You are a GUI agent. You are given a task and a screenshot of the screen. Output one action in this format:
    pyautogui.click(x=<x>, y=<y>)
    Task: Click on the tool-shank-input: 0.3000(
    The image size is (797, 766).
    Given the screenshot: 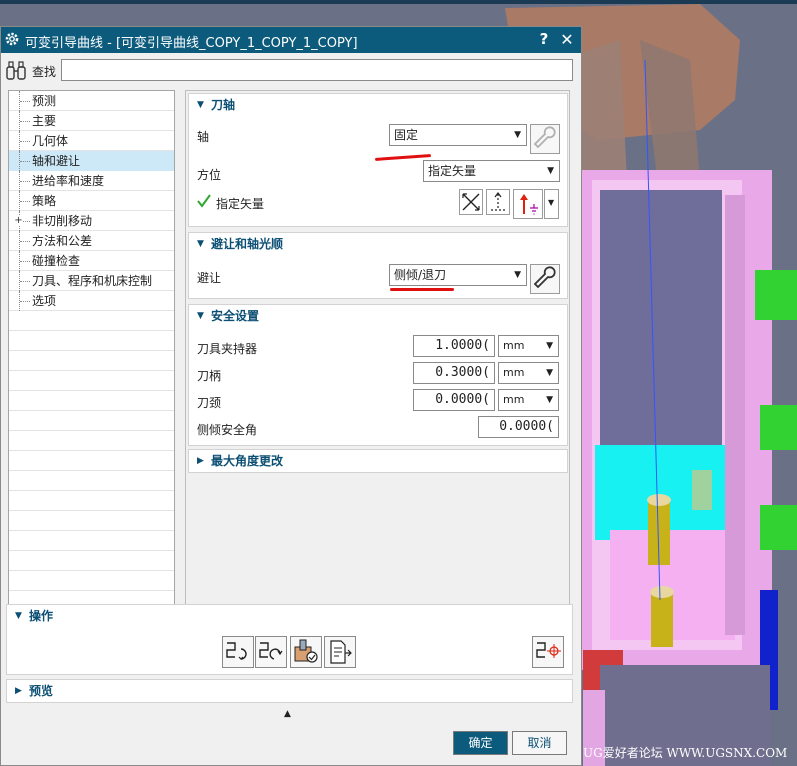 What is the action you would take?
    pyautogui.click(x=454, y=373)
    